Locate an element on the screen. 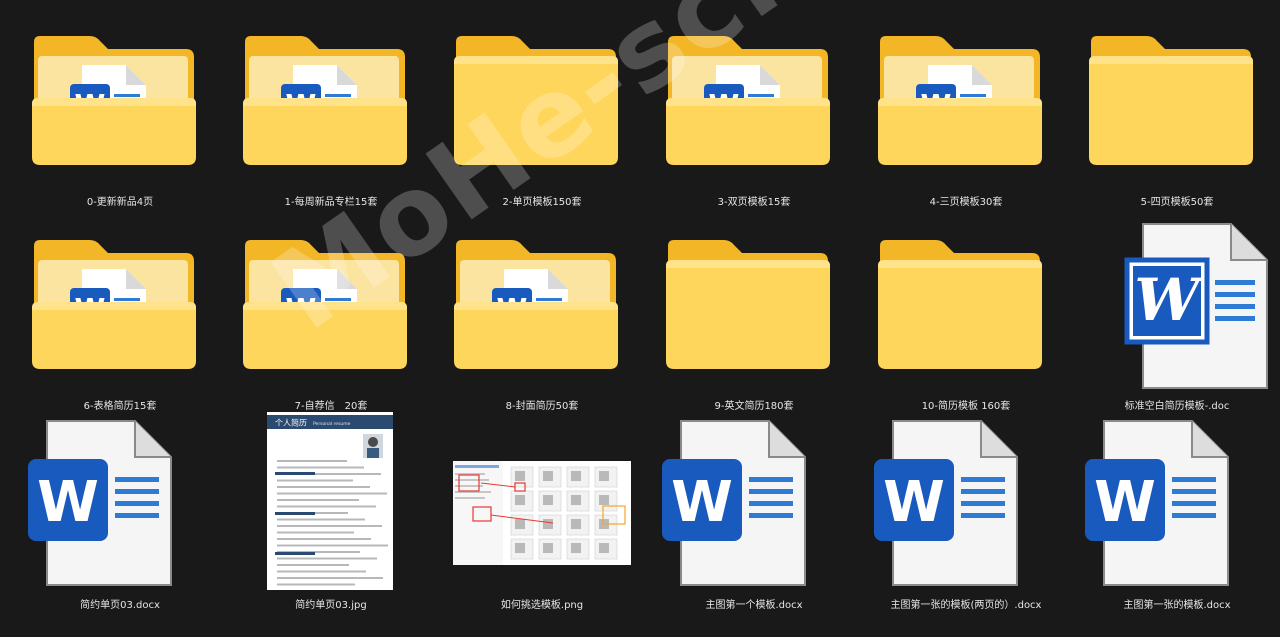 This screenshot has height=637, width=1280. file-item: W 简约单页03.docx is located at coordinates (120, 521).